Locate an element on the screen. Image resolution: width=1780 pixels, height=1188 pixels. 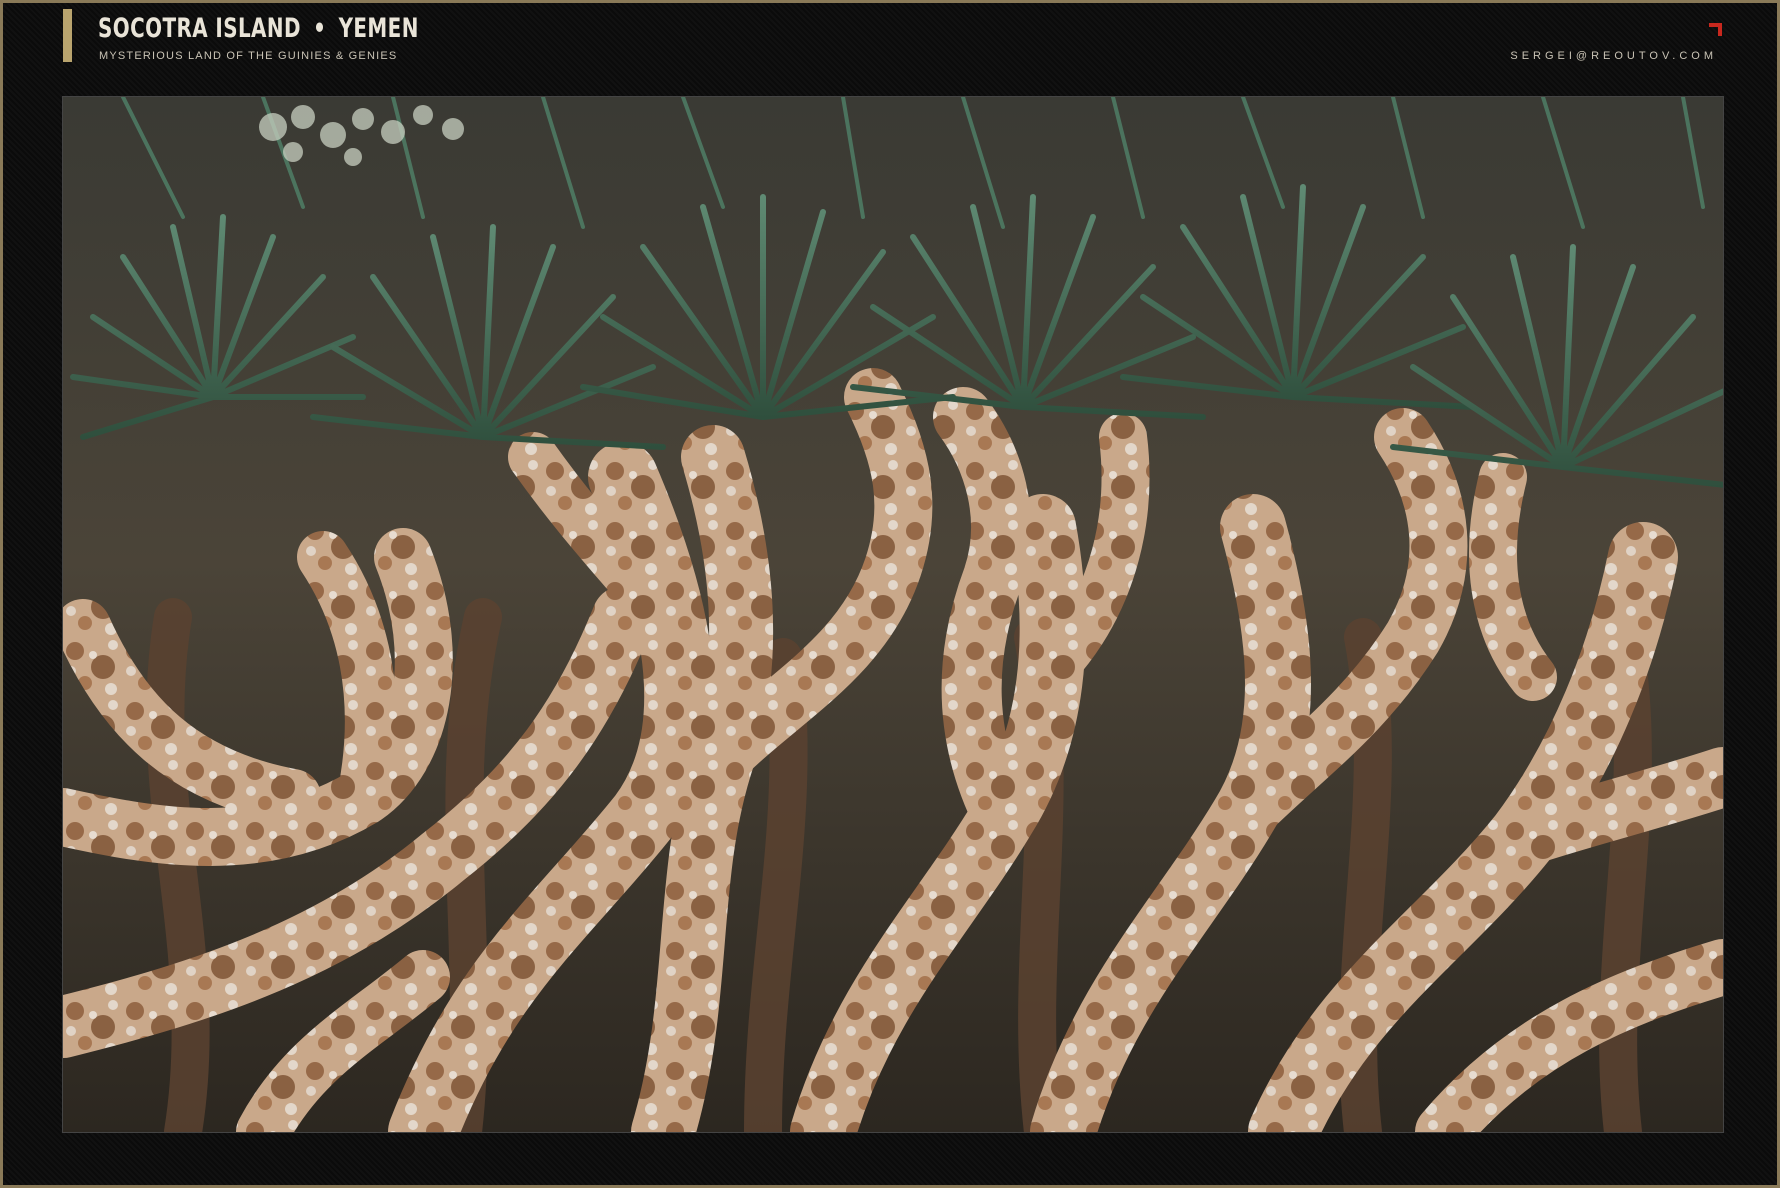
page-title: SOCOTRA ISLAND • YEMEN is located at coordinates (258, 28).